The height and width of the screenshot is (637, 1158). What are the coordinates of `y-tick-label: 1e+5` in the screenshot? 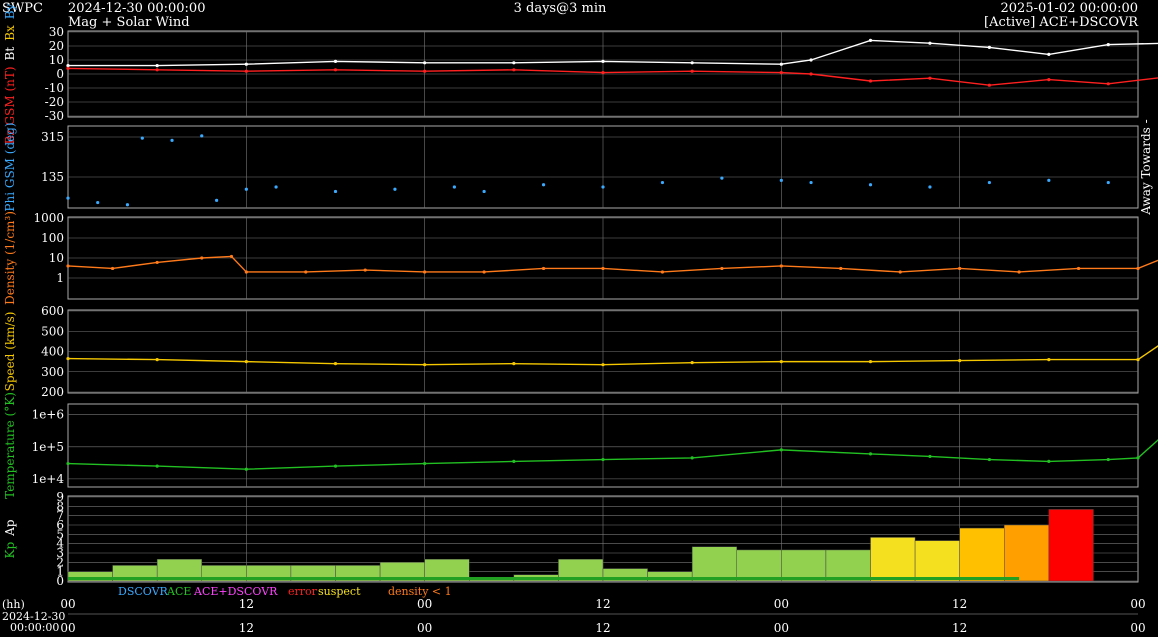 It's located at (48, 447).